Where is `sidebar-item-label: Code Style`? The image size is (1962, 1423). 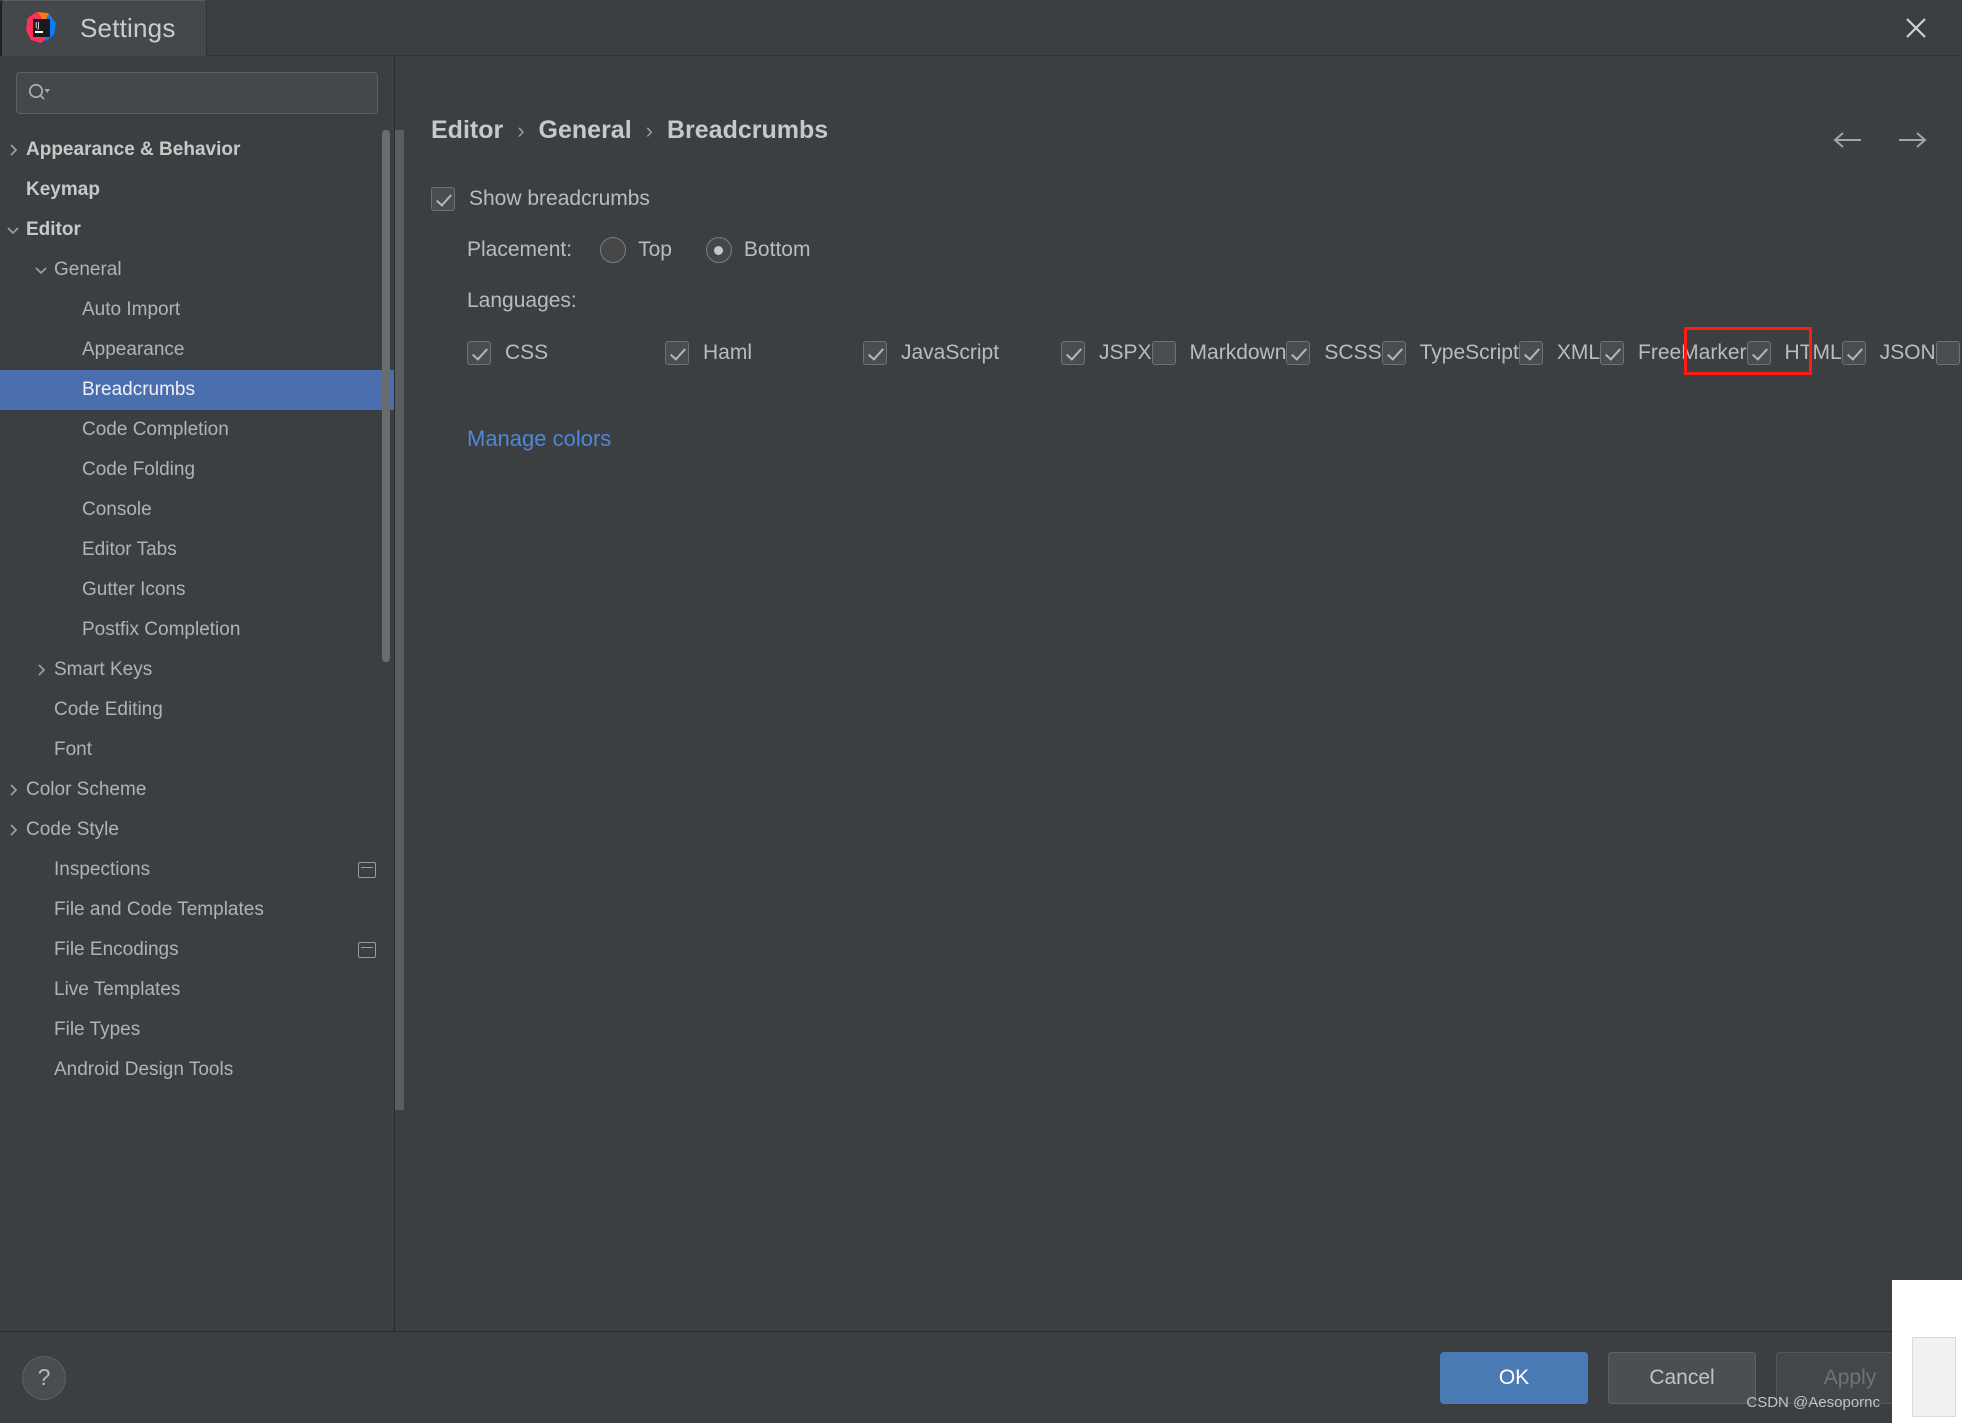 sidebar-item-label: Code Style is located at coordinates (72, 829).